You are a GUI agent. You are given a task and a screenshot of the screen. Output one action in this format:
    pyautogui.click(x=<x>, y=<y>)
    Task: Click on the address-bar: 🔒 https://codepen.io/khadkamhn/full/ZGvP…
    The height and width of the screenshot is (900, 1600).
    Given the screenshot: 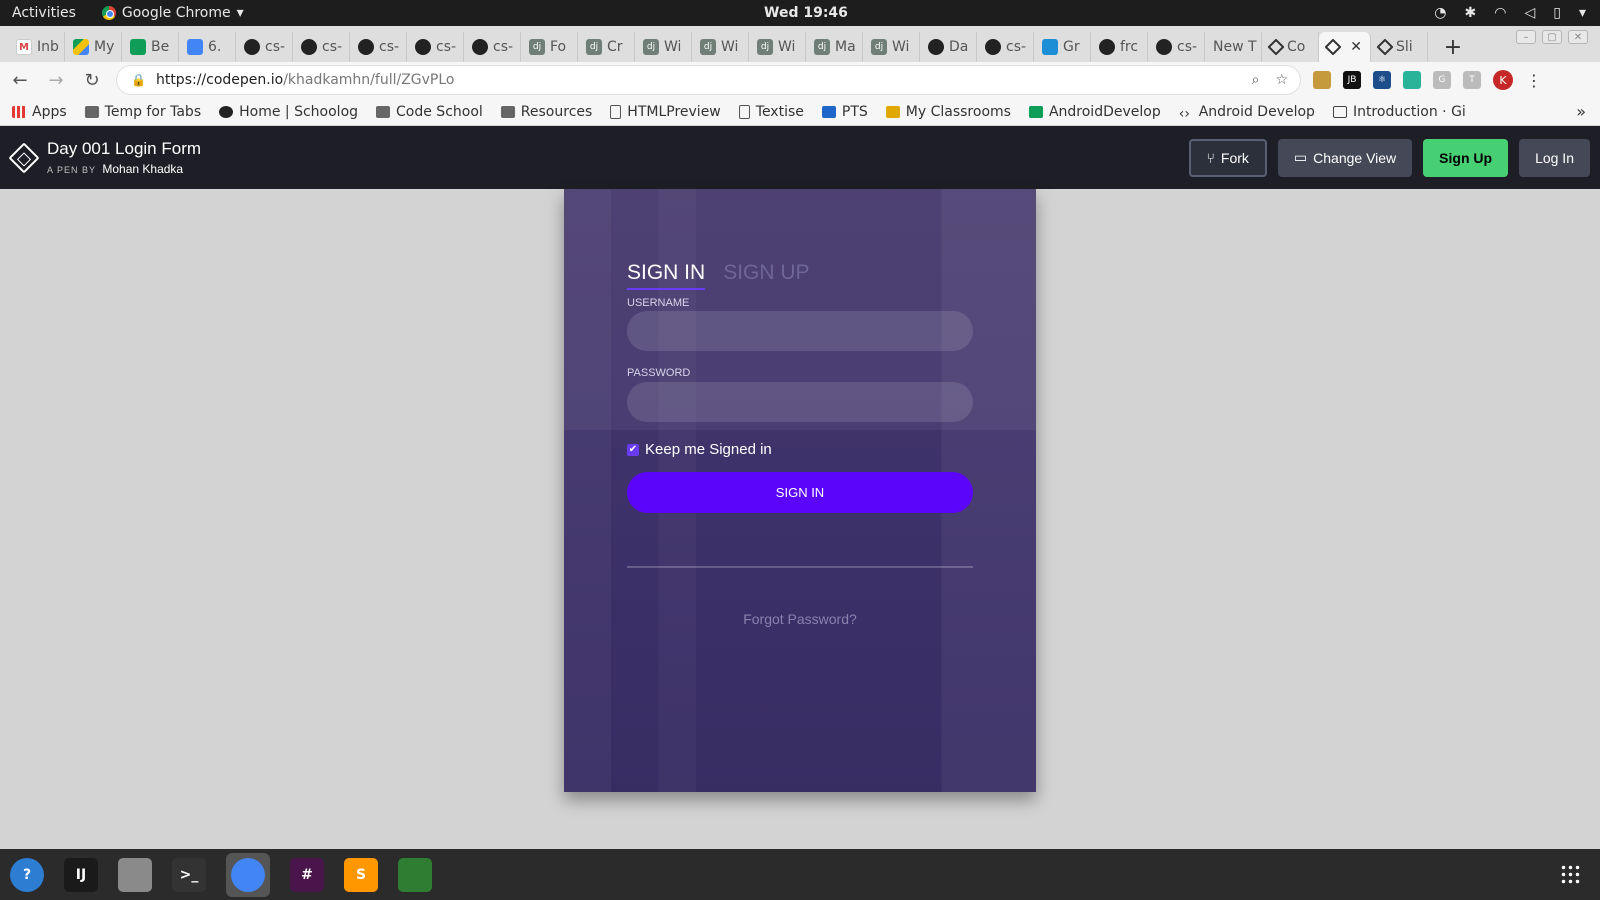 What is the action you would take?
    pyautogui.click(x=708, y=80)
    